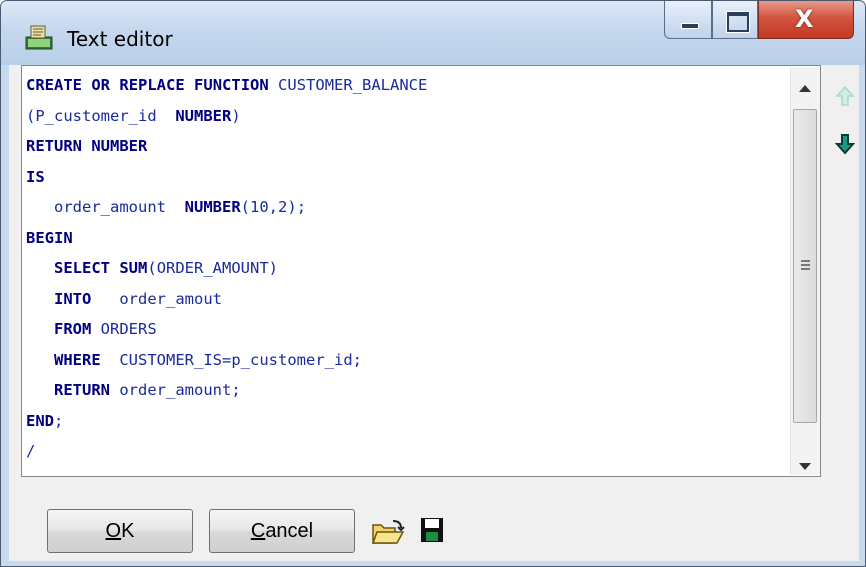 Image resolution: width=866 pixels, height=567 pixels. What do you see at coordinates (128, 530) in the screenshot?
I see `ok-label: K` at bounding box center [128, 530].